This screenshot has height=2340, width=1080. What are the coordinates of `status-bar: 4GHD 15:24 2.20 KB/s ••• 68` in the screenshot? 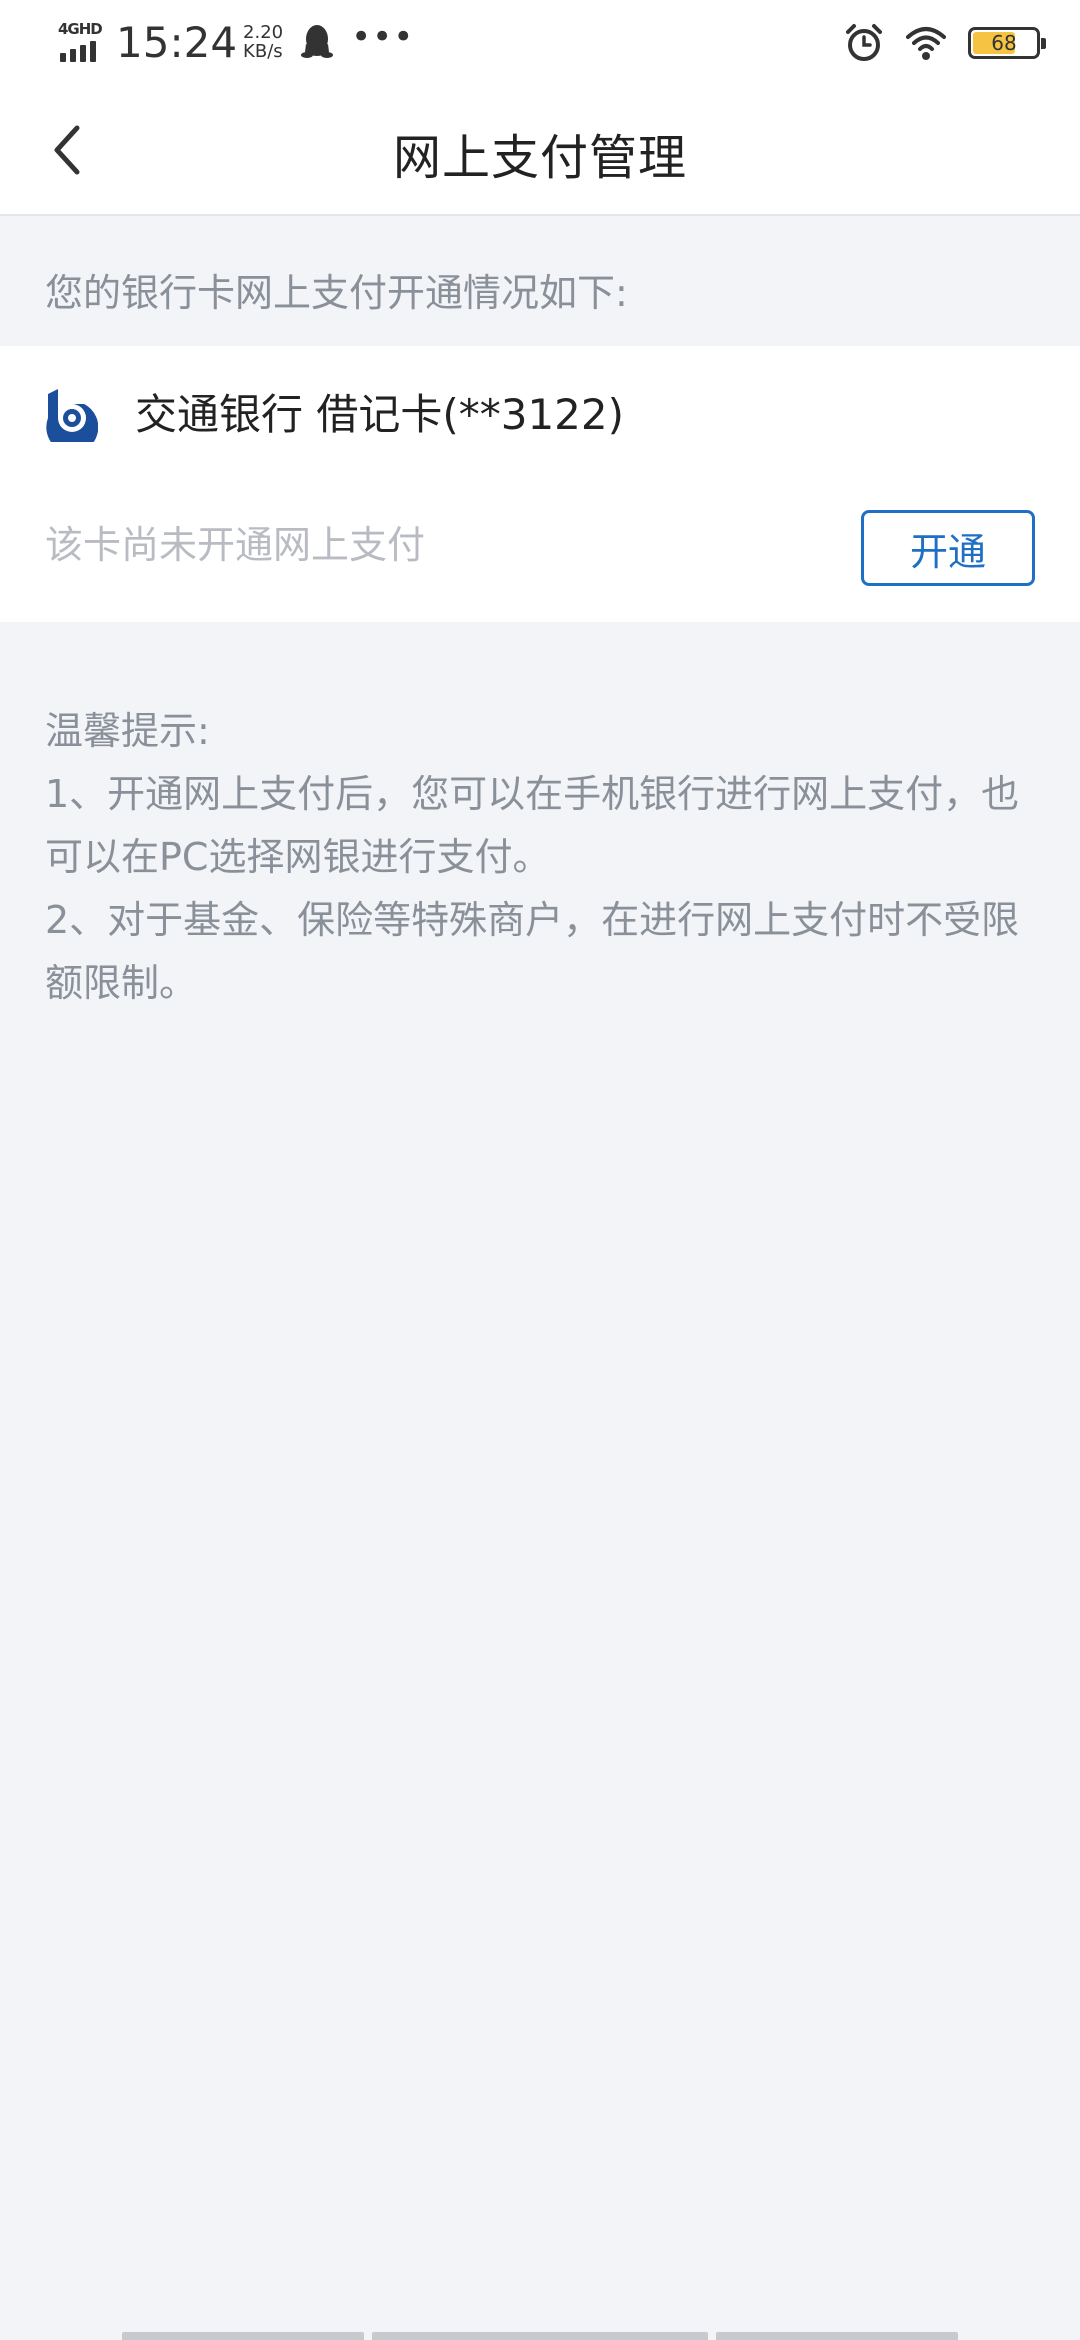 It's located at (540, 42).